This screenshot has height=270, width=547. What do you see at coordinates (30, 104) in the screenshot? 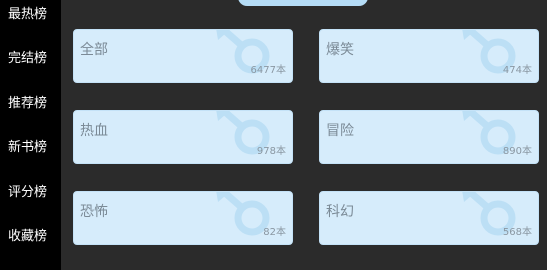
I see `sidebar-item-recommended: 推荐榜` at bounding box center [30, 104].